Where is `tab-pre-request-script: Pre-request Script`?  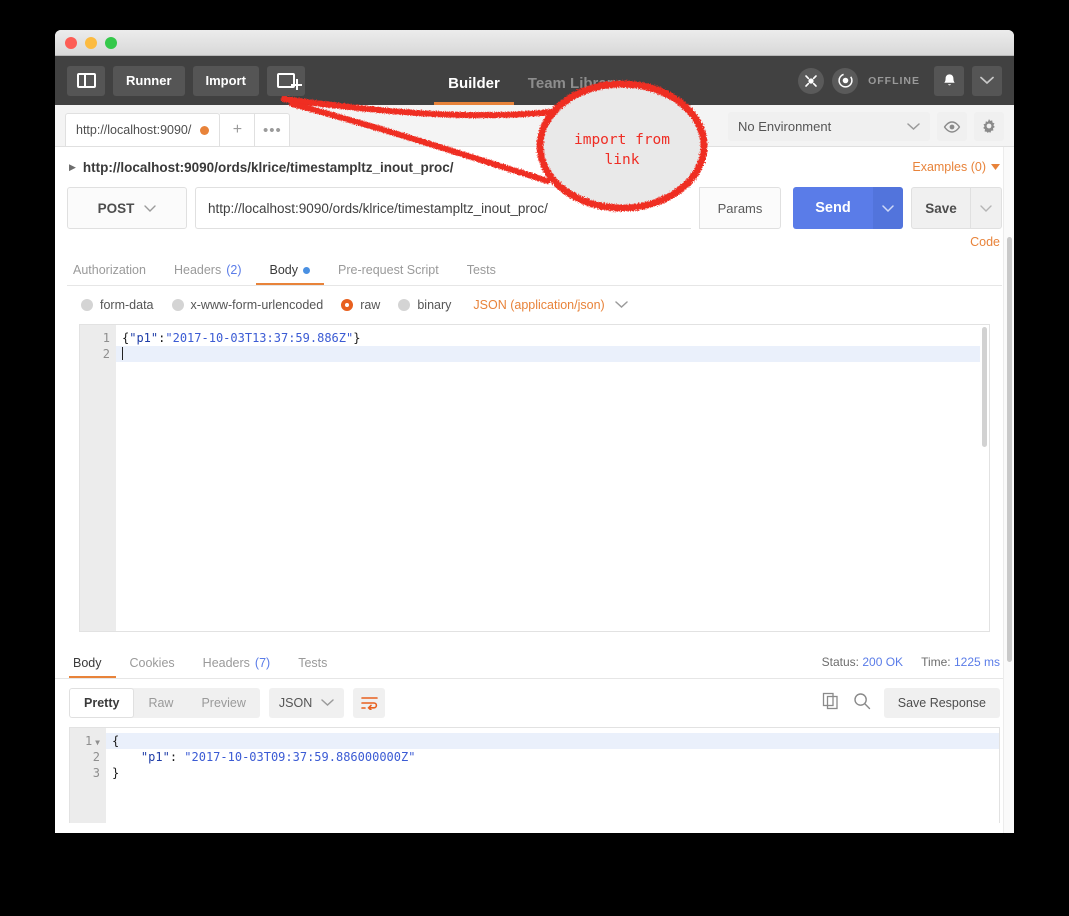 tab-pre-request-script: Pre-request Script is located at coordinates (388, 274).